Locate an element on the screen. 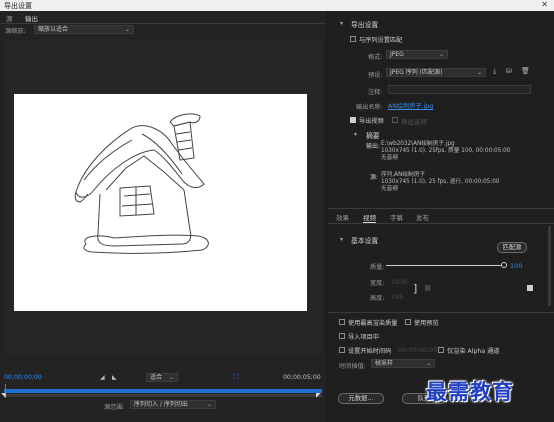 This screenshot has width=554, height=422. comment-label: 注释: is located at coordinates (375, 92).